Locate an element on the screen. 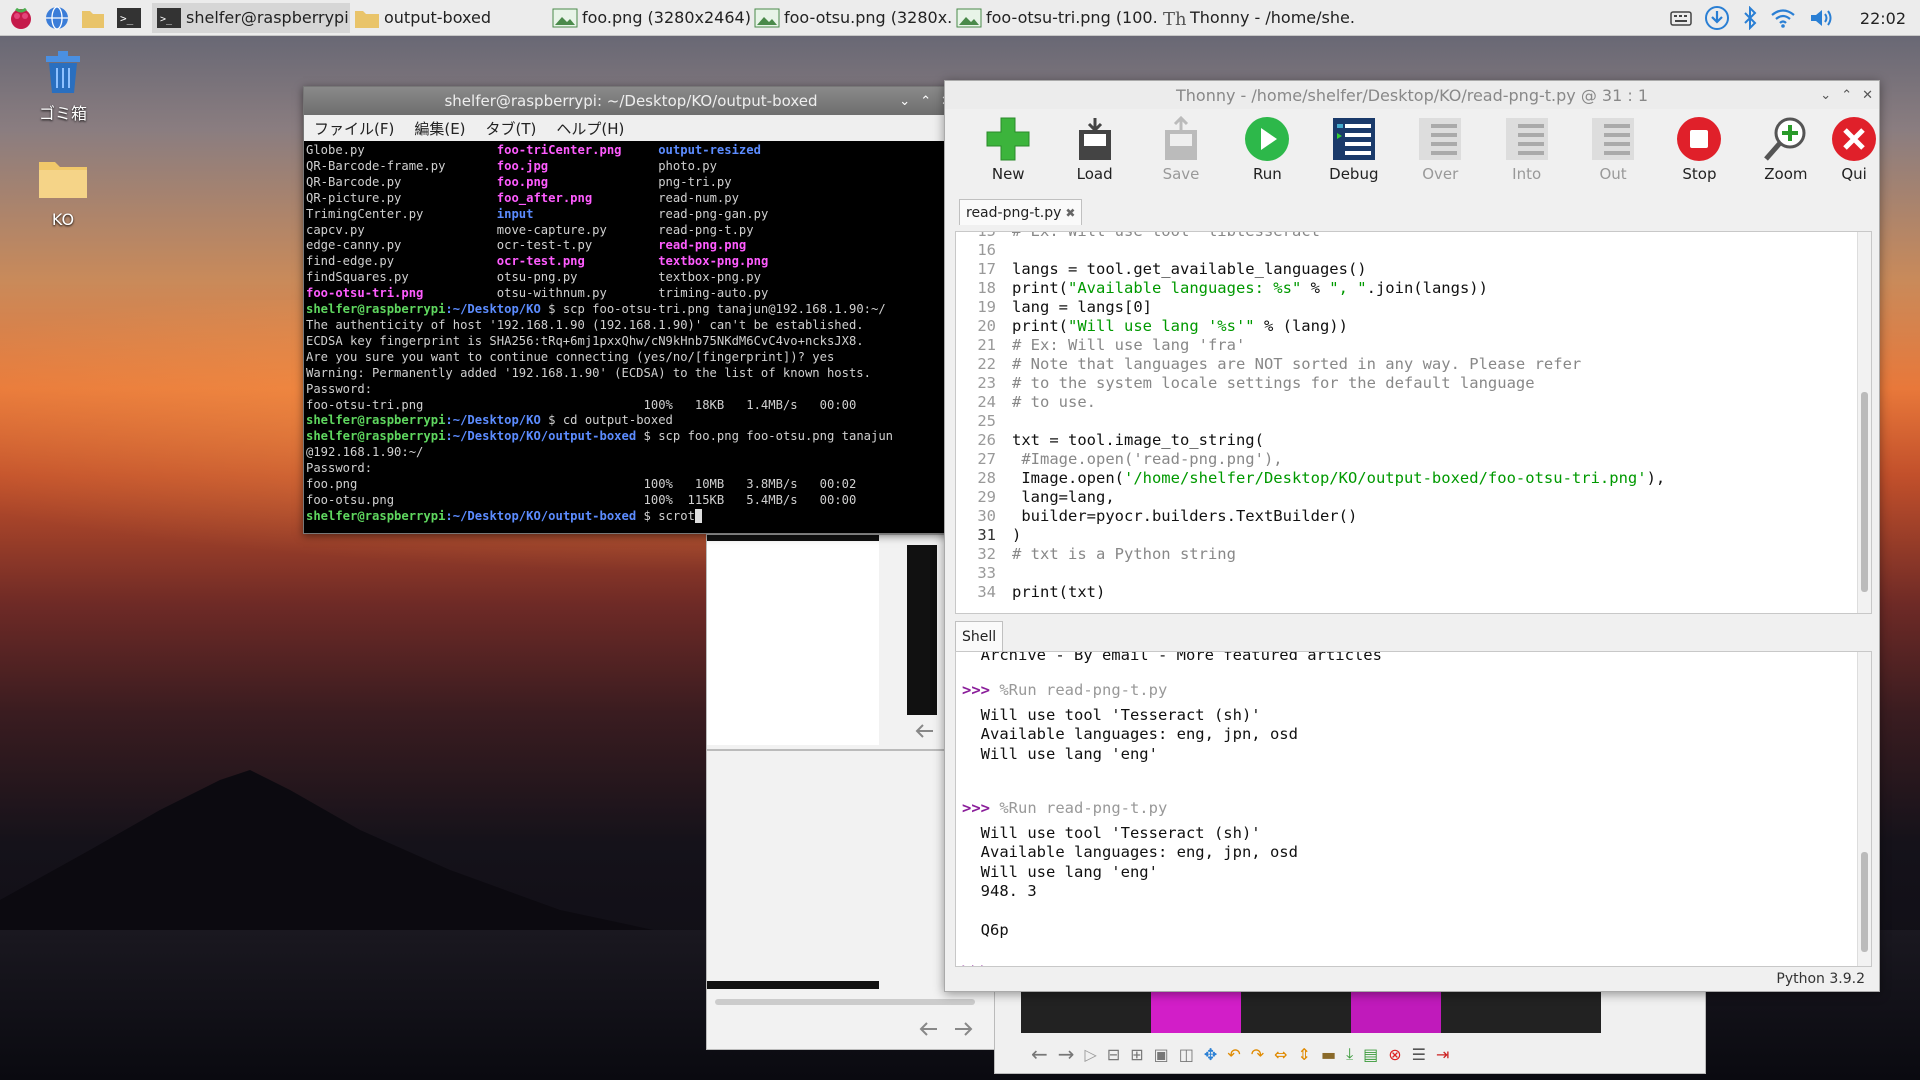 The width and height of the screenshot is (1920, 1080). tab-shell: Shell is located at coordinates (979, 636).